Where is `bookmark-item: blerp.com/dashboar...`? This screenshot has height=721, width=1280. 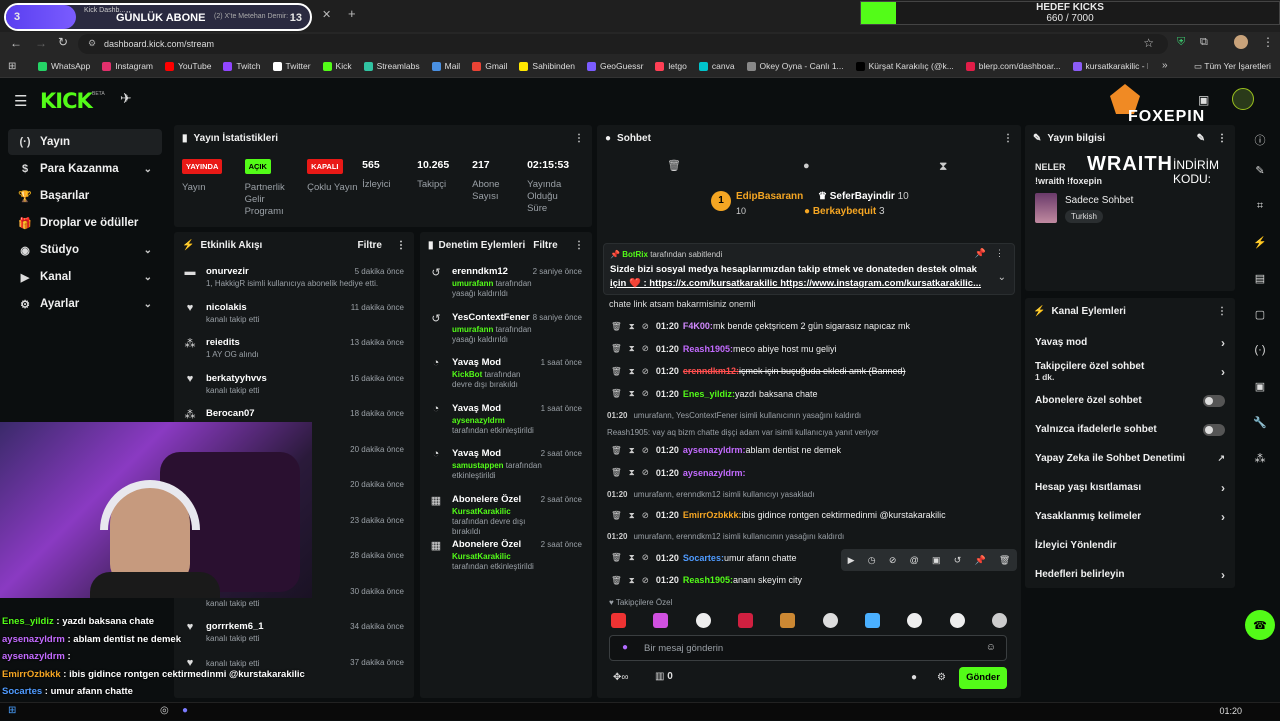
bookmark-item: blerp.com/dashboar... is located at coordinates (1013, 66).